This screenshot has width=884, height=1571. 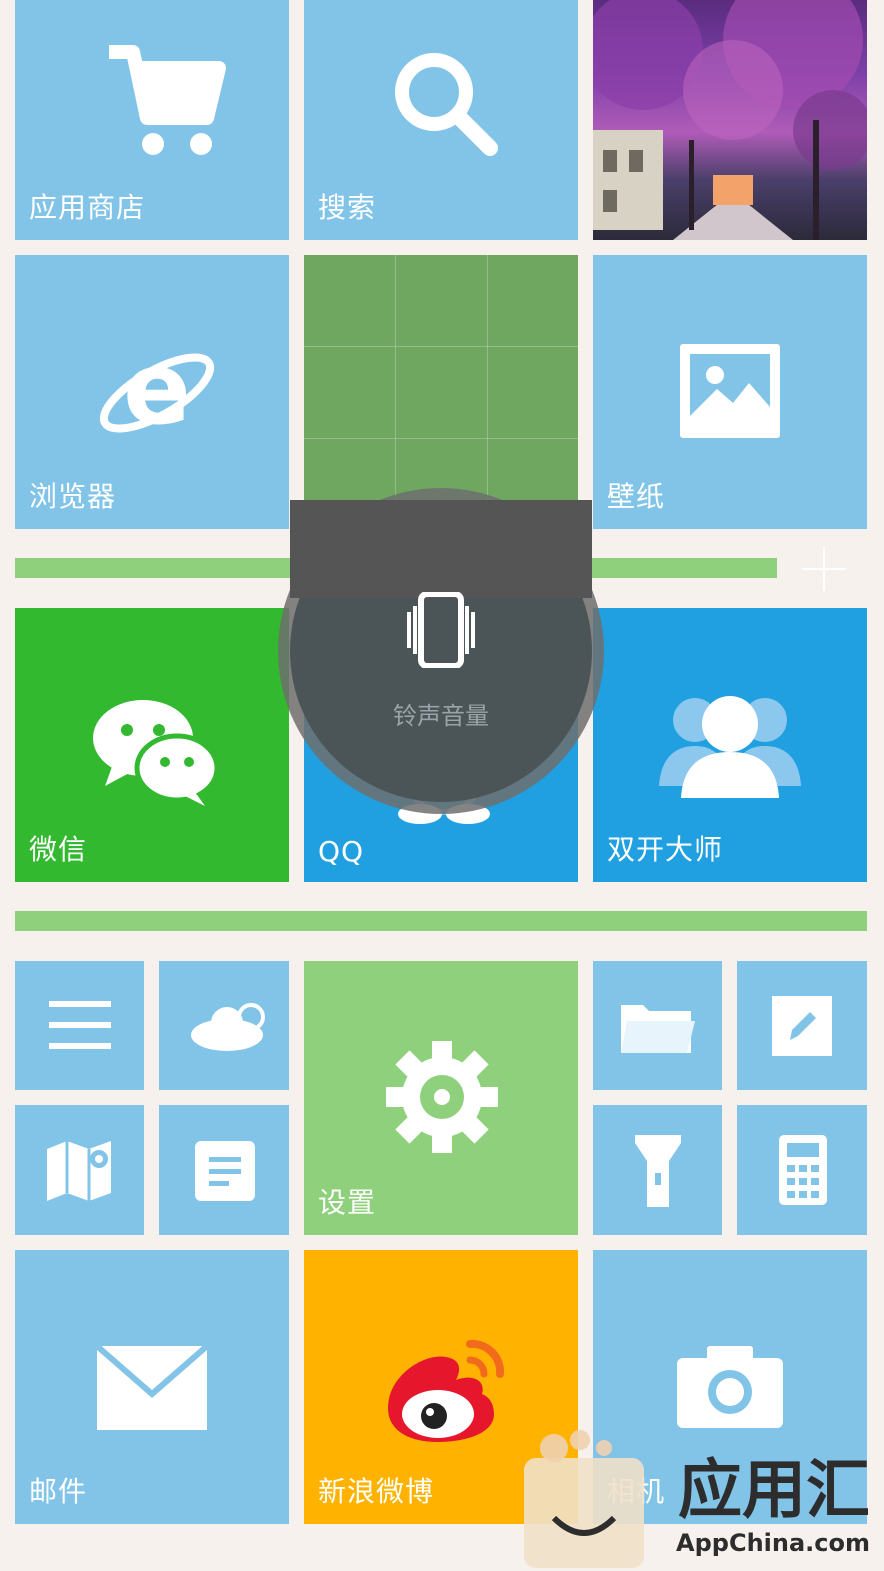 What do you see at coordinates (441, 630) in the screenshot?
I see `vibrate-icon` at bounding box center [441, 630].